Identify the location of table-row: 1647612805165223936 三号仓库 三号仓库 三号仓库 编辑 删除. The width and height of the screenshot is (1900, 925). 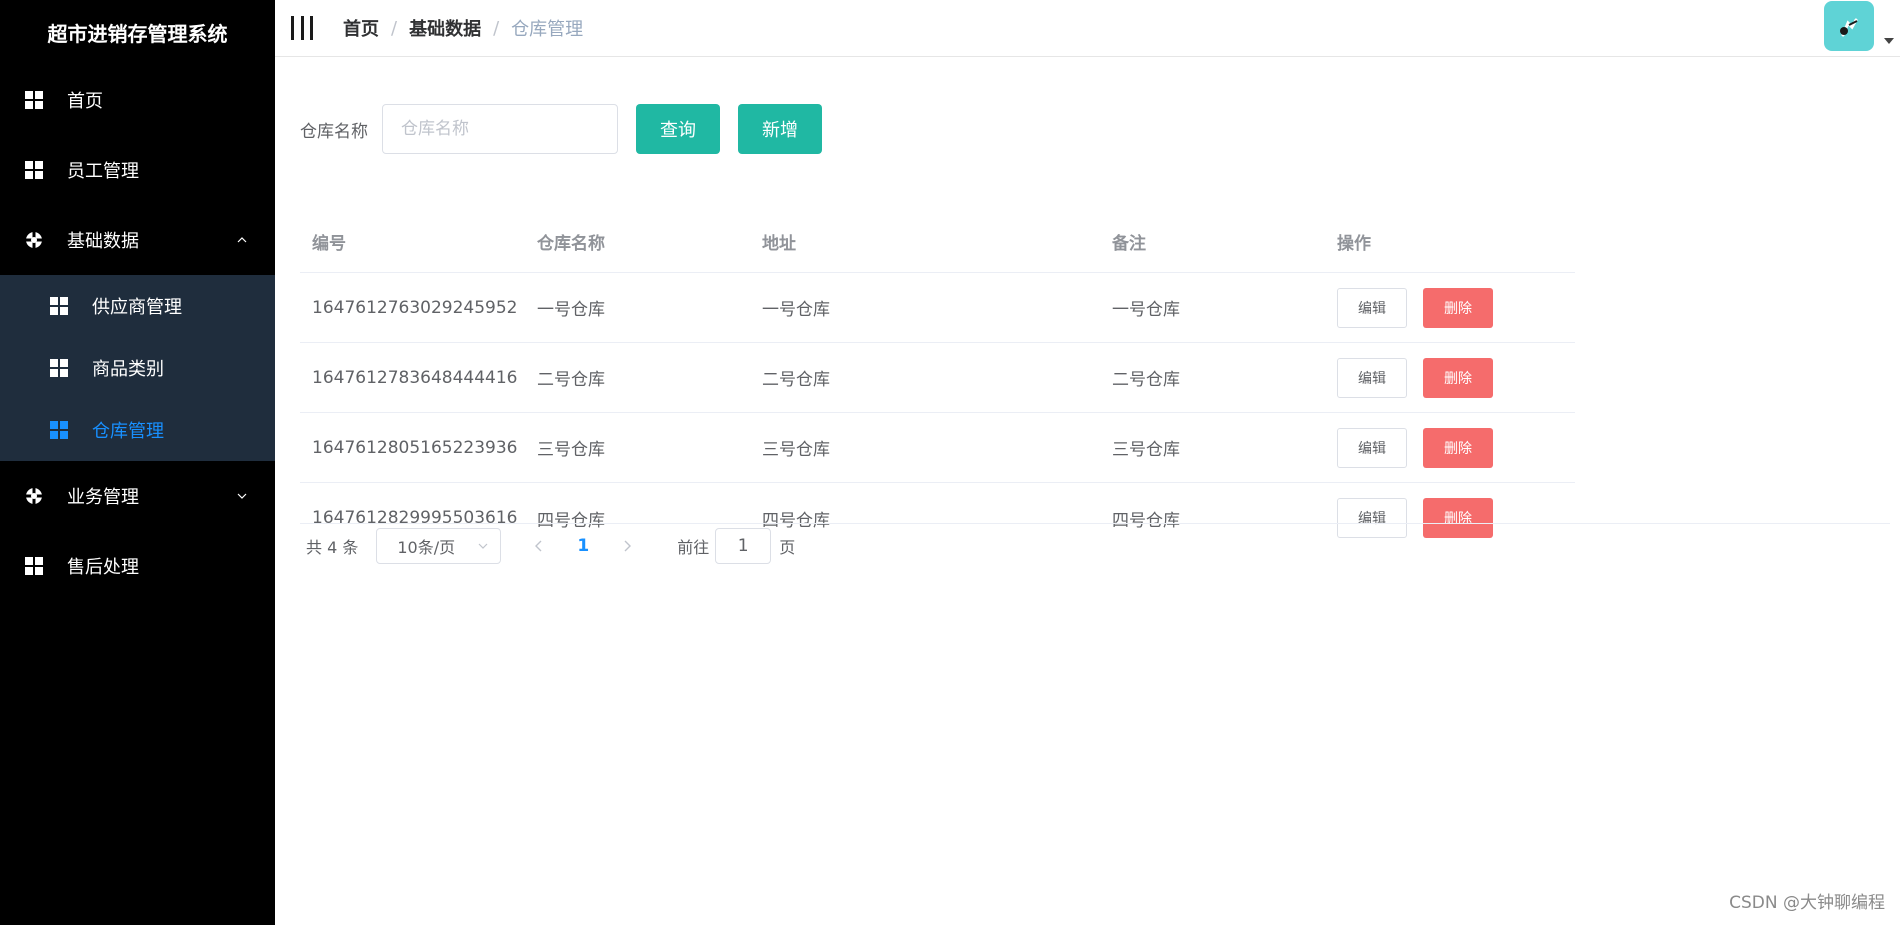
(937, 448).